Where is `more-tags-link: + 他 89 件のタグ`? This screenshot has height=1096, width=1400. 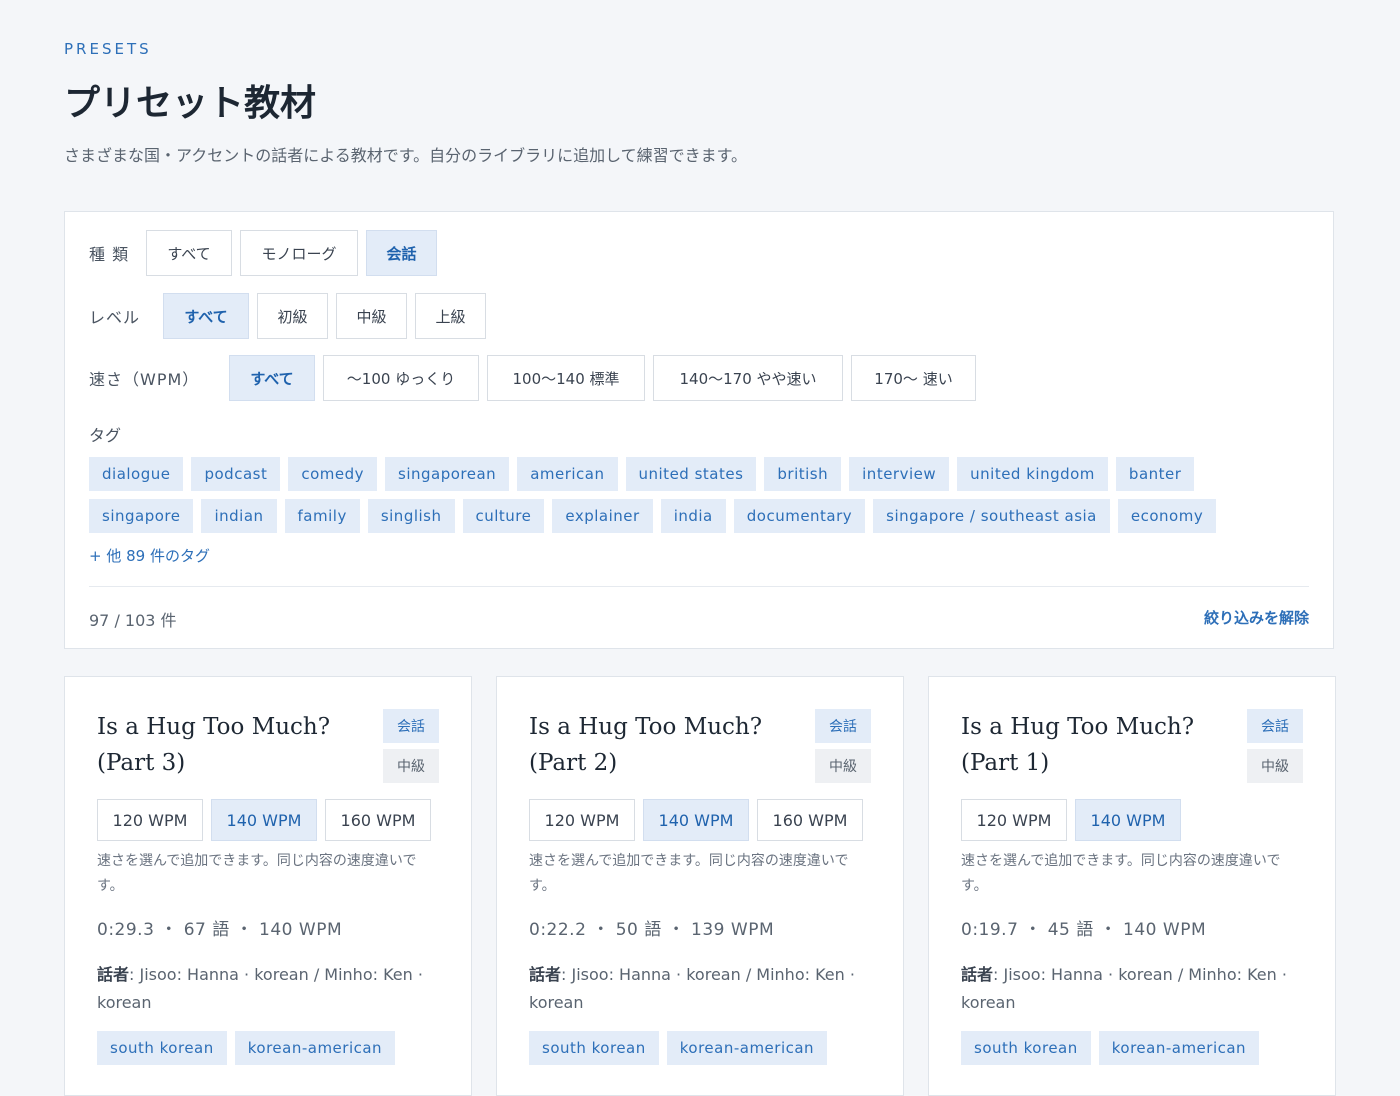
more-tags-link: + 他 89 件のタグ is located at coordinates (149, 555).